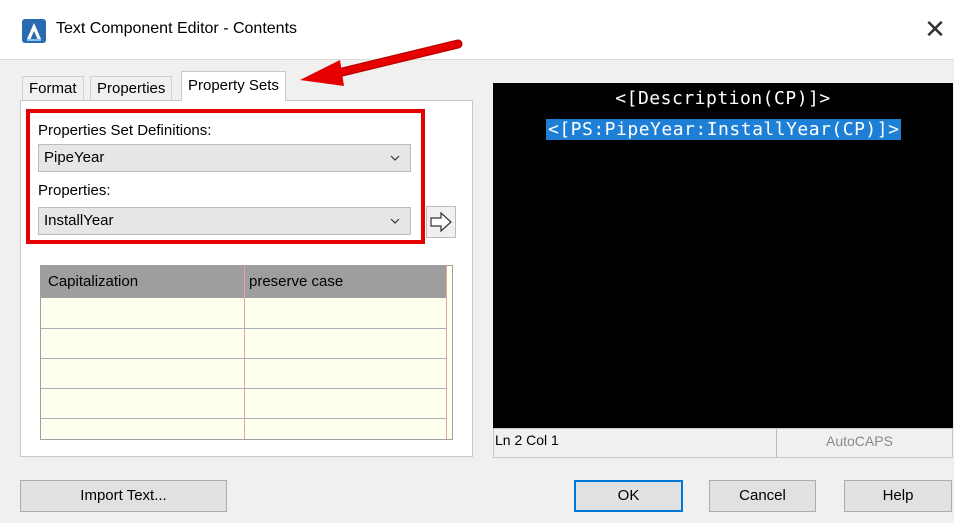  What do you see at coordinates (296, 281) in the screenshot?
I see `grid-header-preserve-case: preserve case` at bounding box center [296, 281].